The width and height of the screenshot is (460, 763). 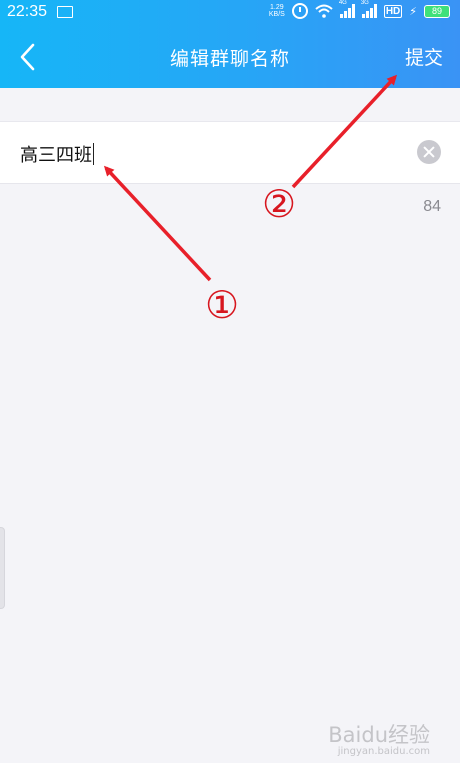 What do you see at coordinates (342, 3) in the screenshot?
I see `signal-1-tag: 4G` at bounding box center [342, 3].